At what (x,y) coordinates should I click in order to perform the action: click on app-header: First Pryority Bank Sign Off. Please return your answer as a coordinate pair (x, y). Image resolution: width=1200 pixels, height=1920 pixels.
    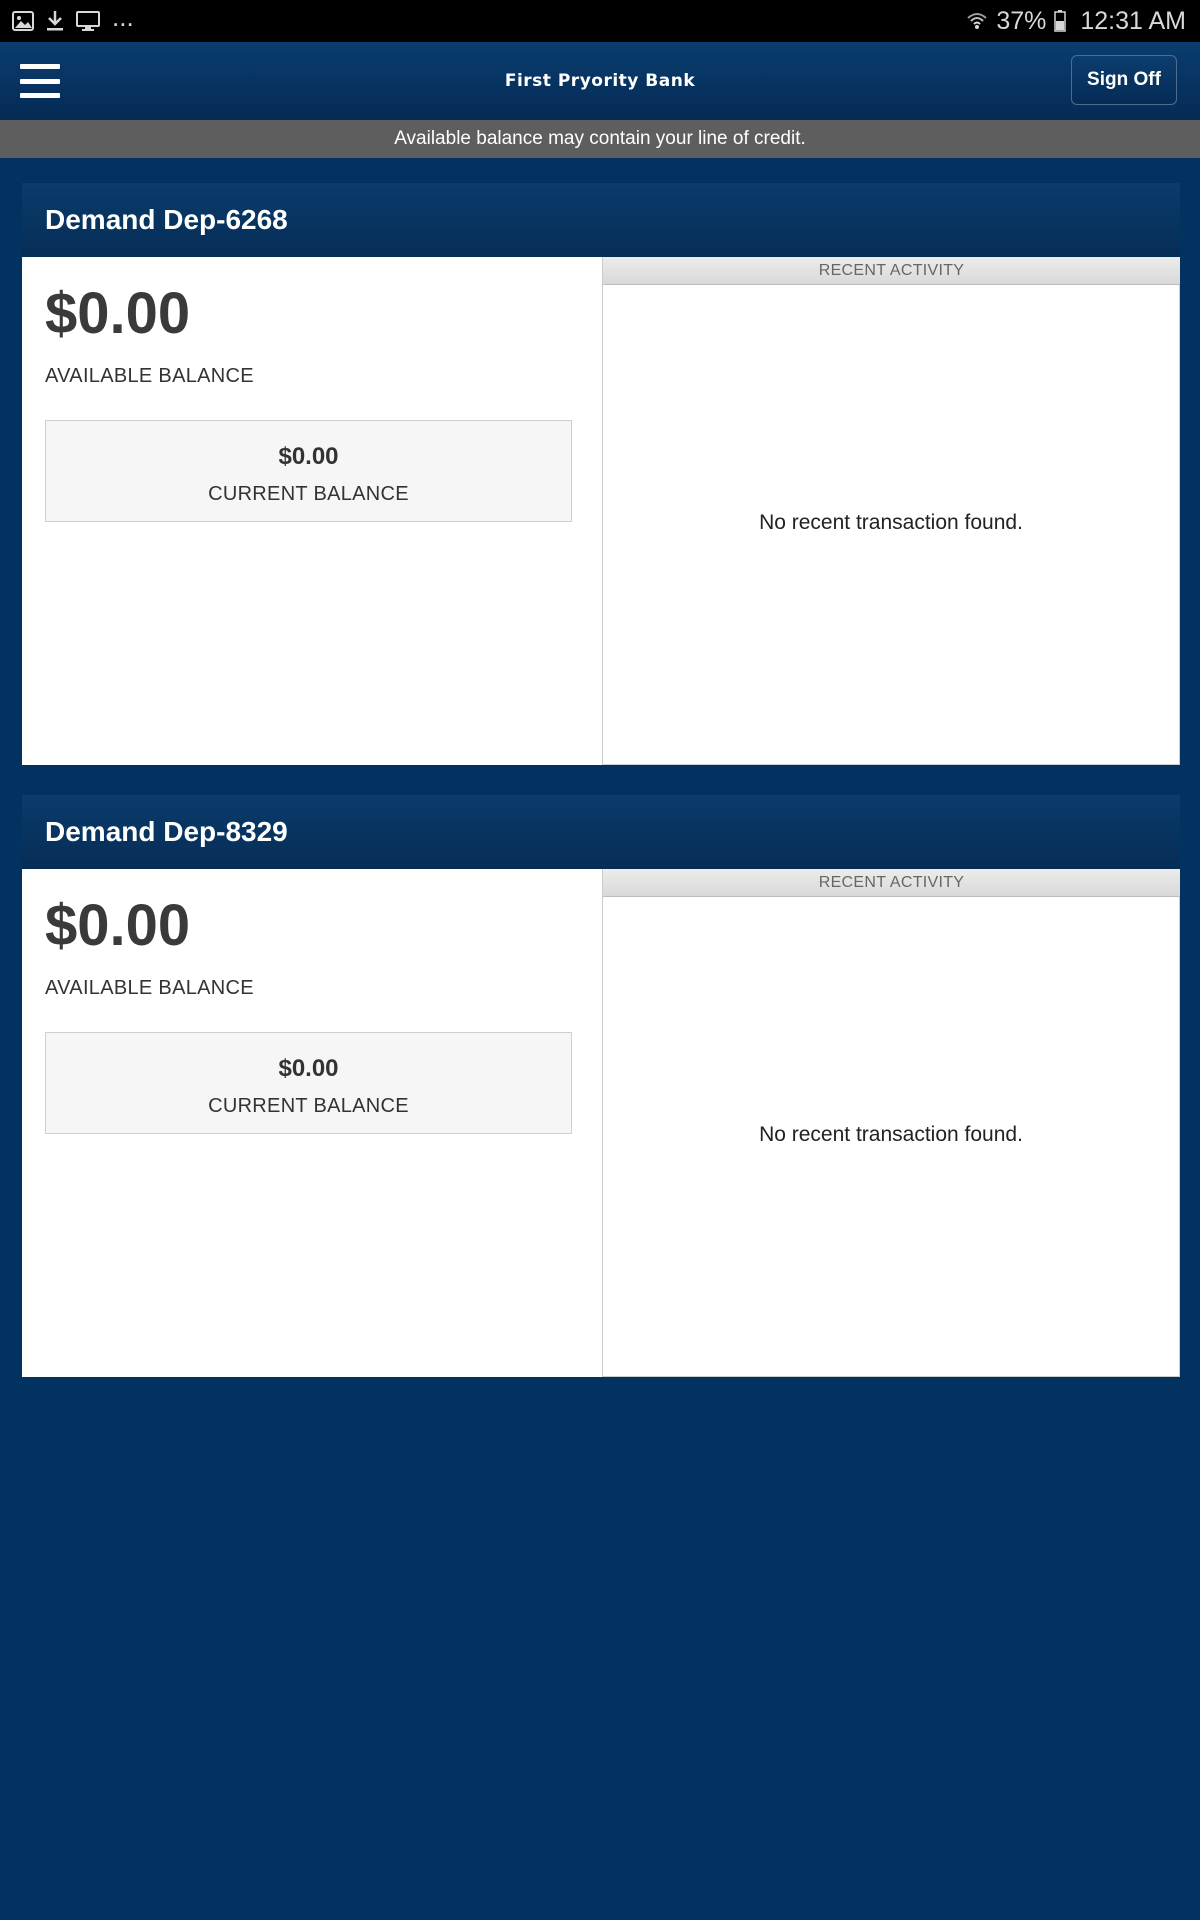
    Looking at the image, I should click on (600, 81).